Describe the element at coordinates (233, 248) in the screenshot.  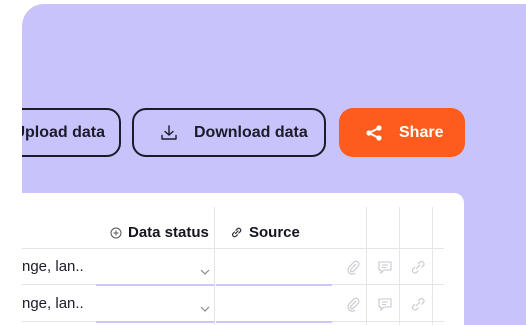
I see `row-divider` at that location.